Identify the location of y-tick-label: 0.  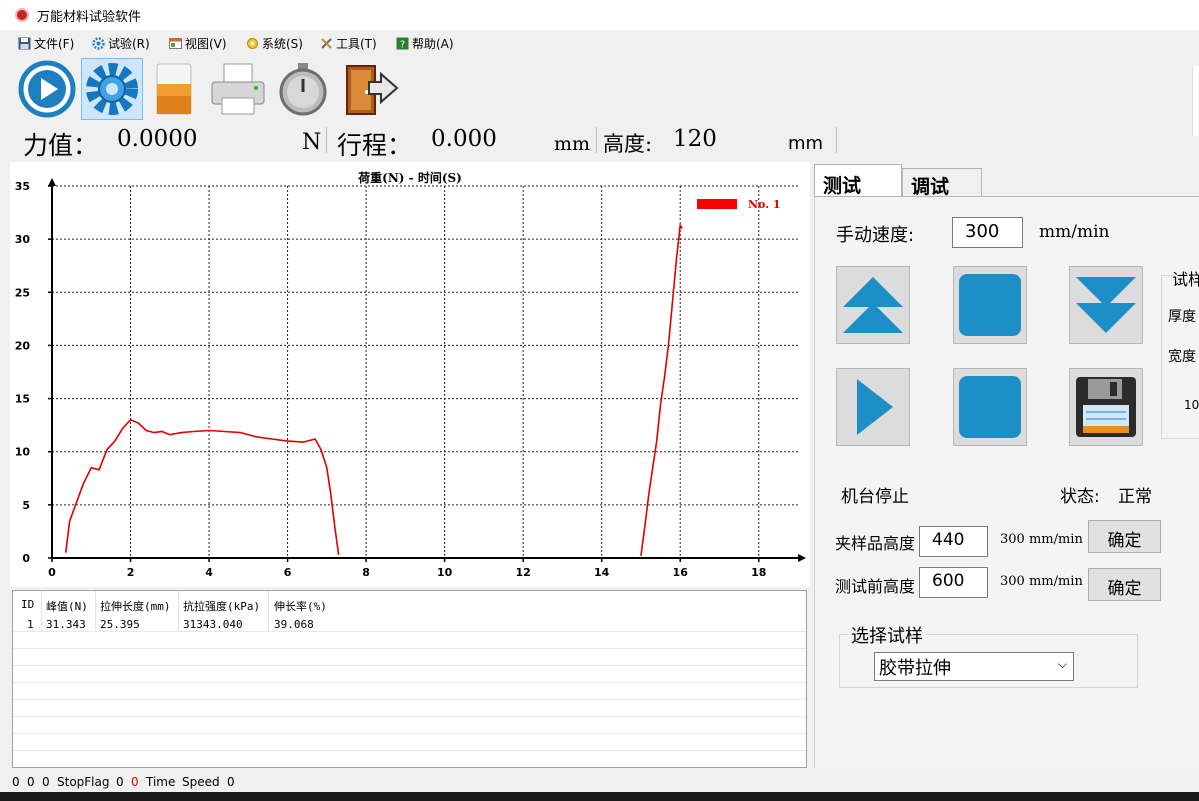
(26, 558).